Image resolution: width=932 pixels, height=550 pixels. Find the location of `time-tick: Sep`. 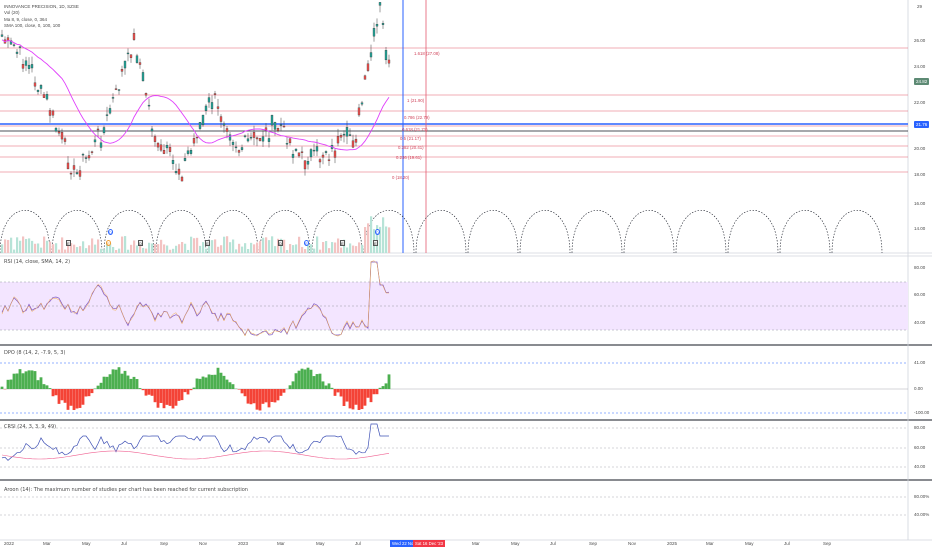

time-tick: Sep is located at coordinates (827, 543).